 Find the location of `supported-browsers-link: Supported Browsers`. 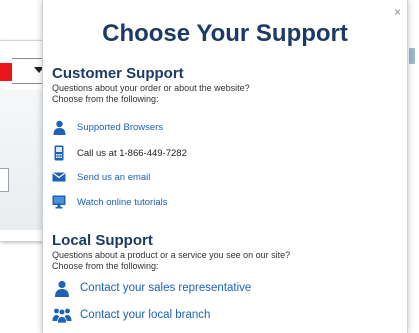

supported-browsers-link: Supported Browsers is located at coordinates (107, 127).